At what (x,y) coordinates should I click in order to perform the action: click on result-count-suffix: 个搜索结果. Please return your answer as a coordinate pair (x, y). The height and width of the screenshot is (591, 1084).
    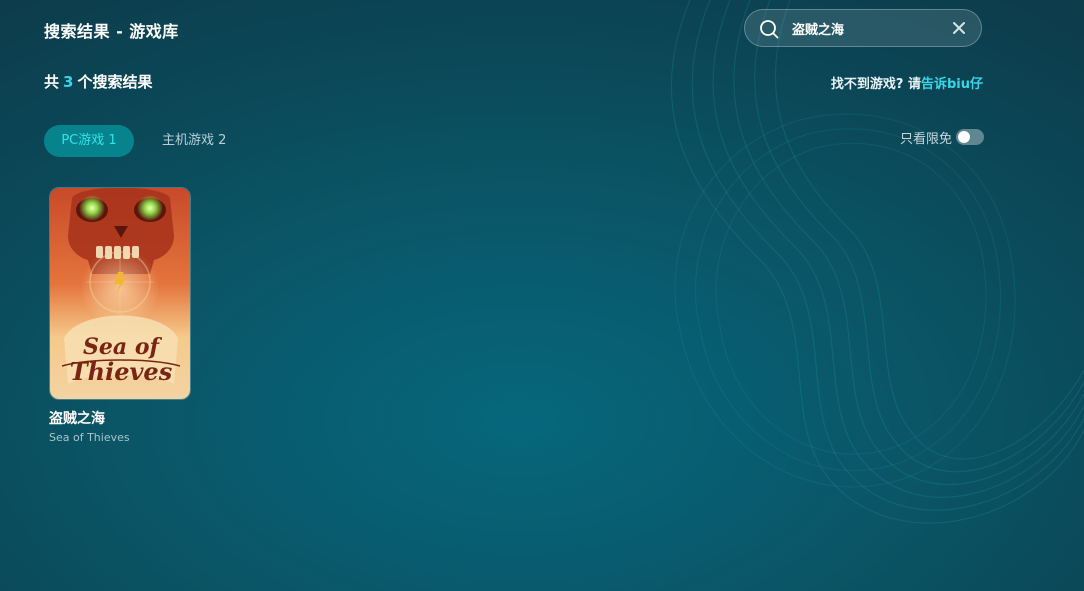
    Looking at the image, I should click on (115, 82).